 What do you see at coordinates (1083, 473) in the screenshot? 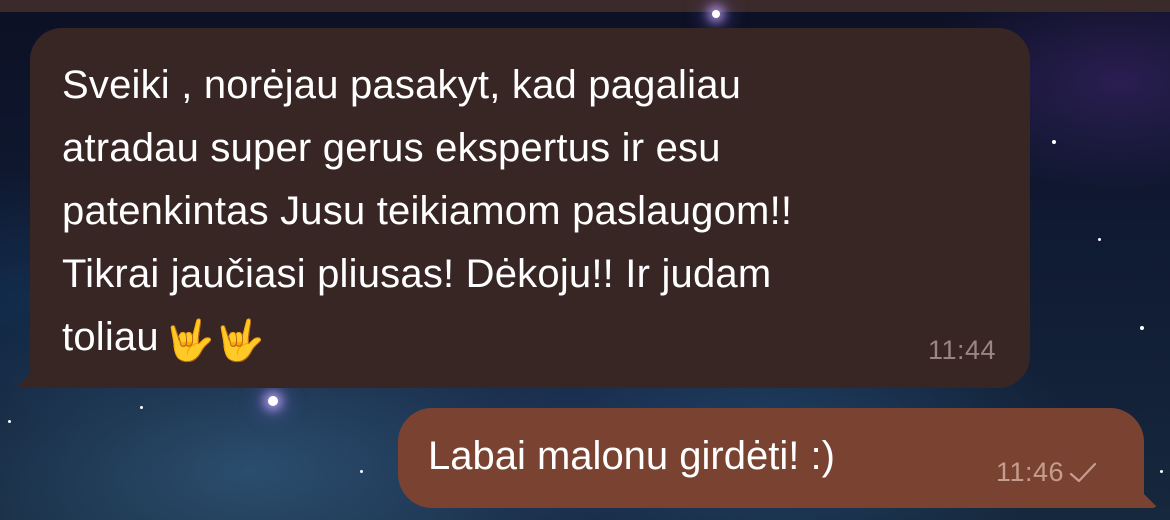
I see `single-check-icon` at bounding box center [1083, 473].